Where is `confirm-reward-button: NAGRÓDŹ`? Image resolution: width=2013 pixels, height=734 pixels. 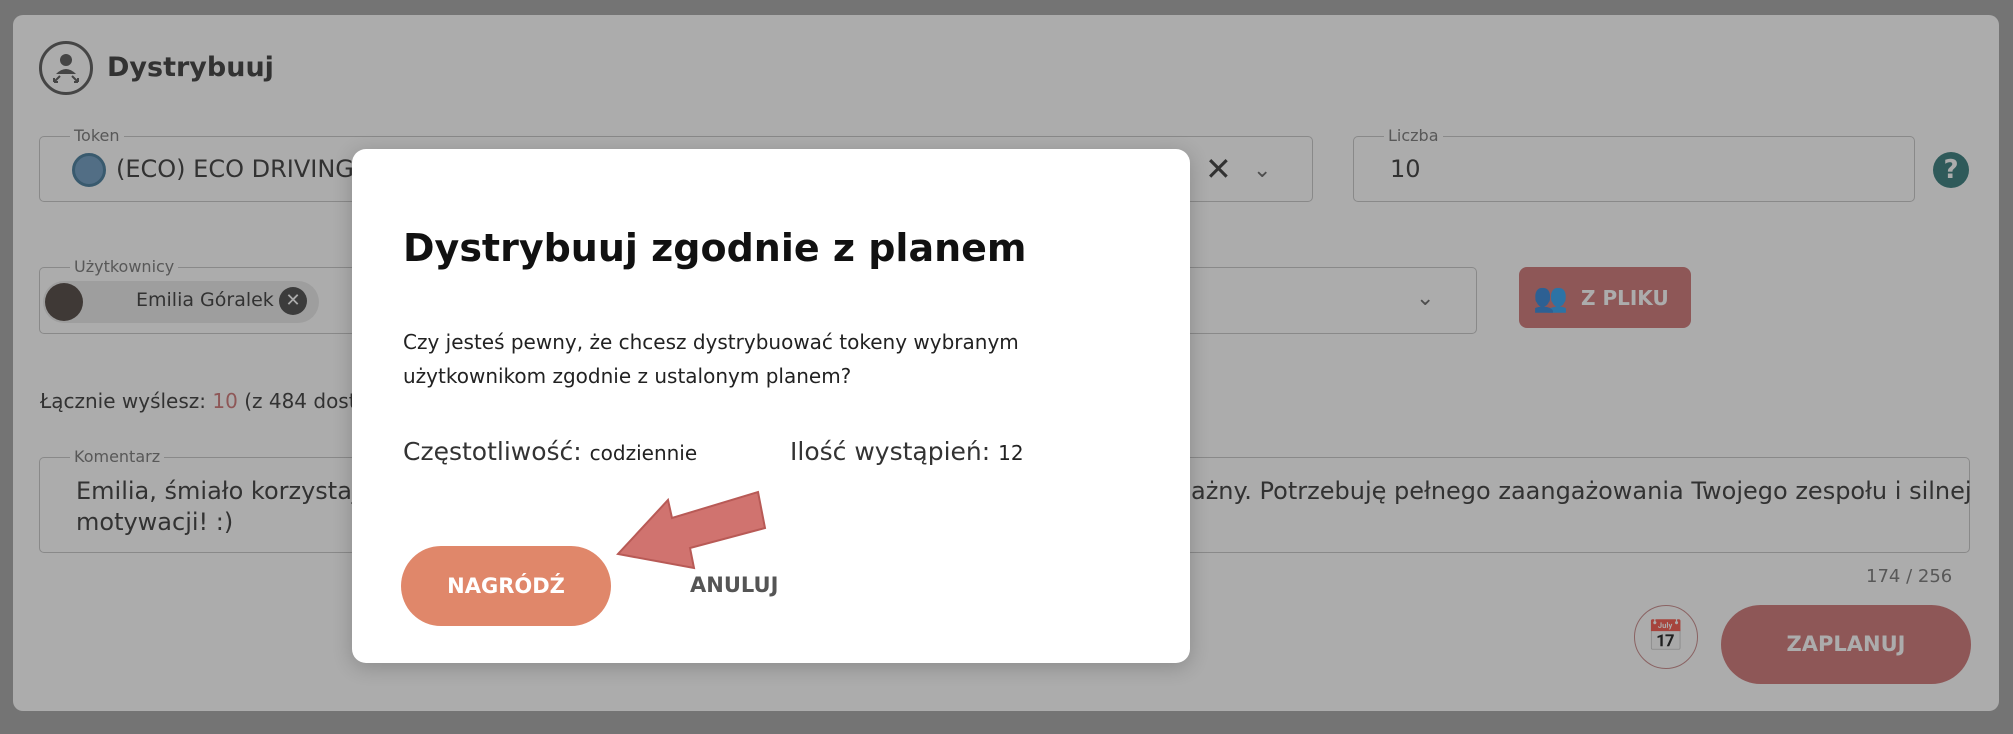 confirm-reward-button: NAGRÓDŹ is located at coordinates (506, 586).